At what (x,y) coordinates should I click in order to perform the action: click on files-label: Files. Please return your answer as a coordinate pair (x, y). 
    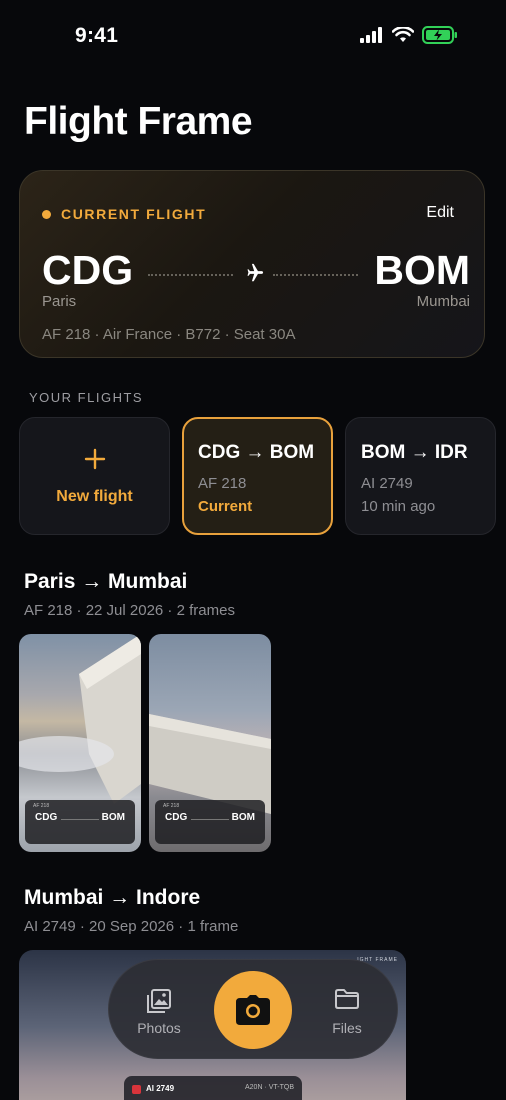
    Looking at the image, I should click on (347, 1028).